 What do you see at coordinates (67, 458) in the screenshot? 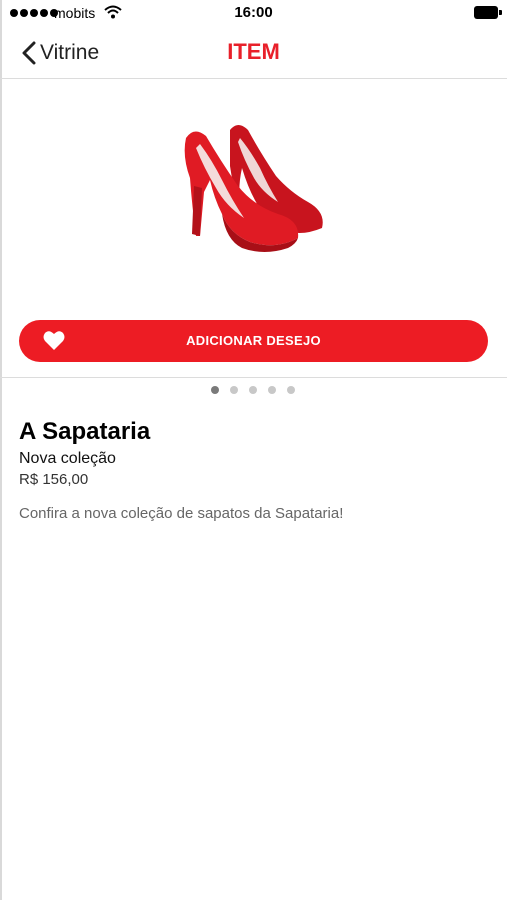
I see `product-subtitle: Nova coleção` at bounding box center [67, 458].